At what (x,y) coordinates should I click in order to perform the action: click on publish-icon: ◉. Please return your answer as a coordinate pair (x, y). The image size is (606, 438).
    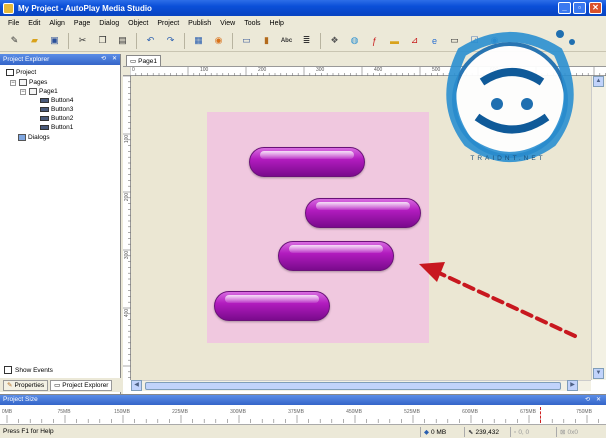
    Looking at the image, I should click on (218, 40).